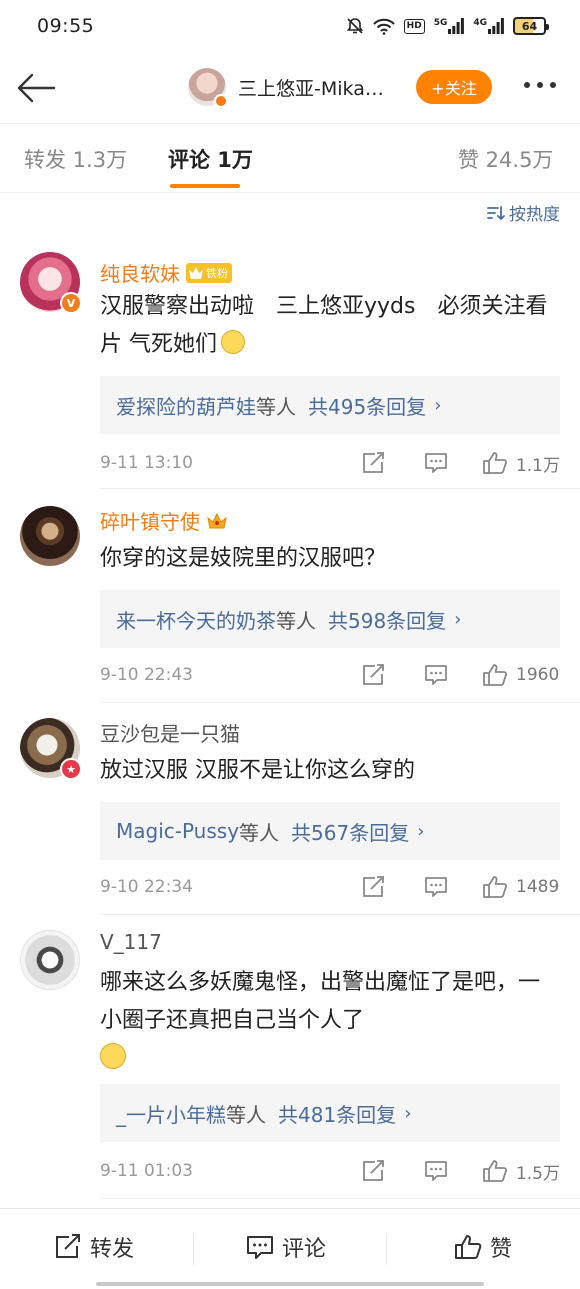  Describe the element at coordinates (286, 1247) in the screenshot. I see `comment-button: 评论` at that location.